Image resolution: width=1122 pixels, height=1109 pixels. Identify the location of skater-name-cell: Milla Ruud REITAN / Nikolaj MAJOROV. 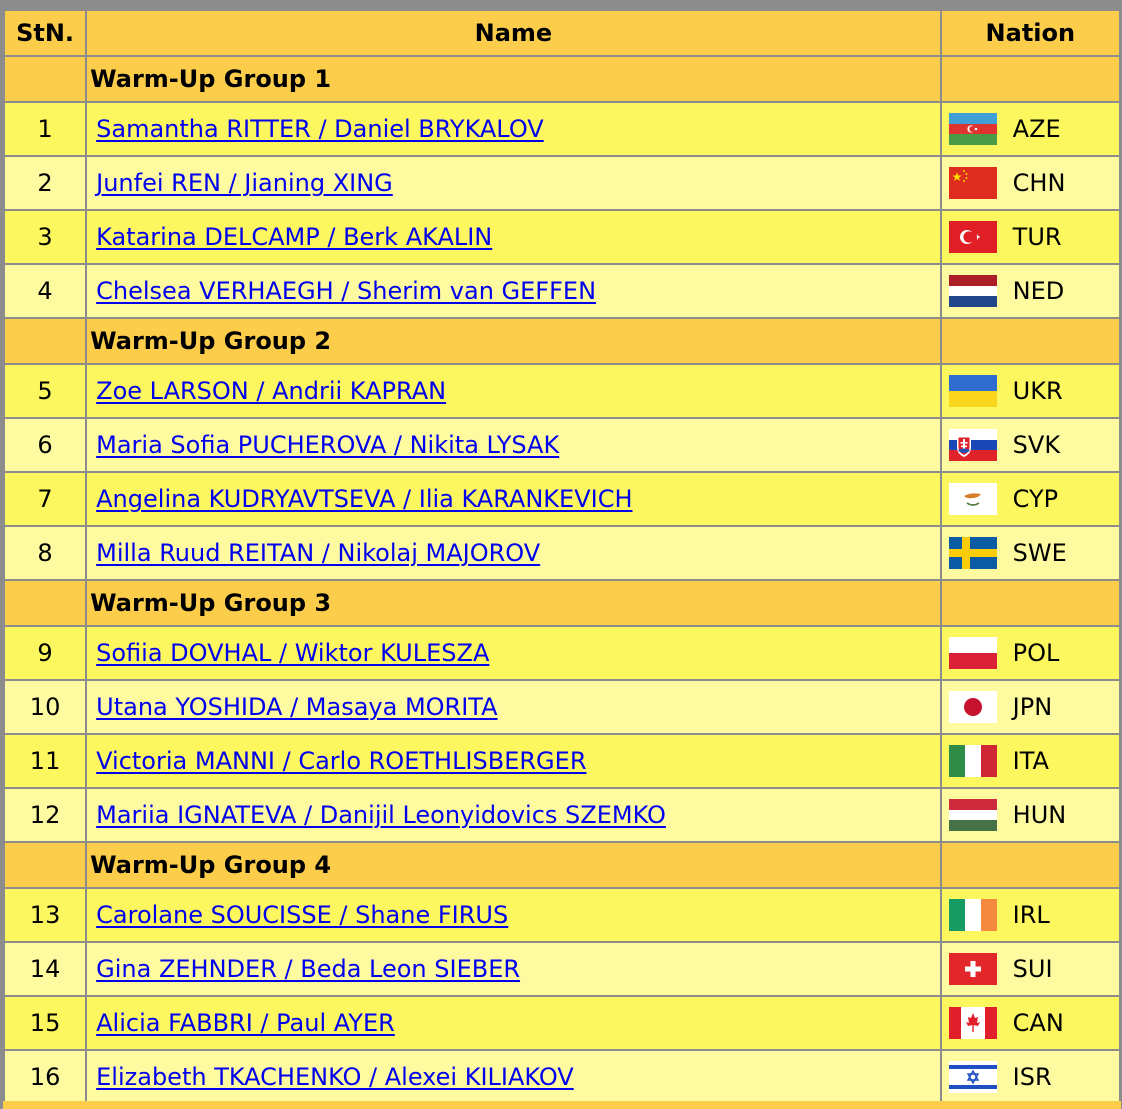
(513, 553).